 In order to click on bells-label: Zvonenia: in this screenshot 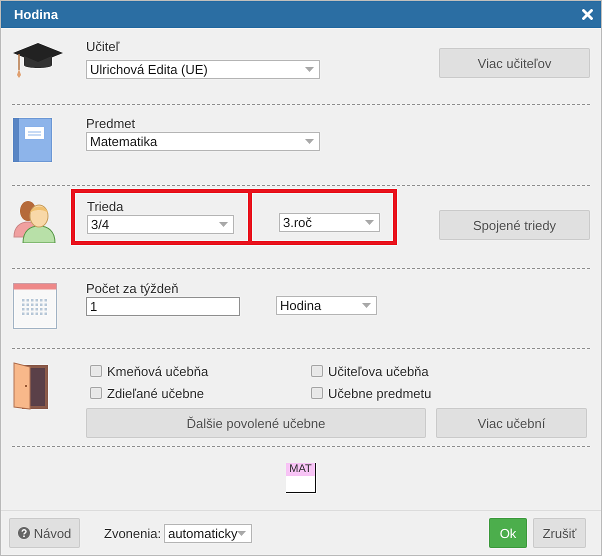, I will do `click(133, 533)`.